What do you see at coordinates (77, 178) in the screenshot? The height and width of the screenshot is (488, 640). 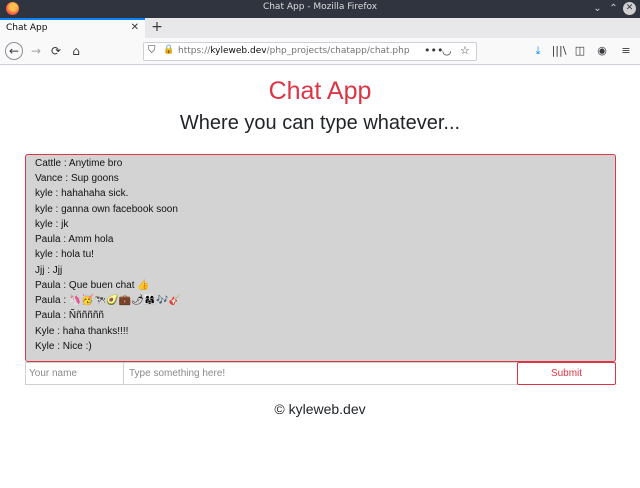 I see `chat-message: Vance : Sup goons` at bounding box center [77, 178].